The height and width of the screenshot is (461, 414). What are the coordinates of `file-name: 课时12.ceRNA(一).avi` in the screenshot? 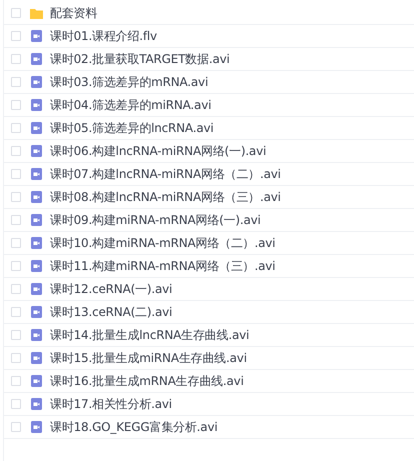 It's located at (111, 289).